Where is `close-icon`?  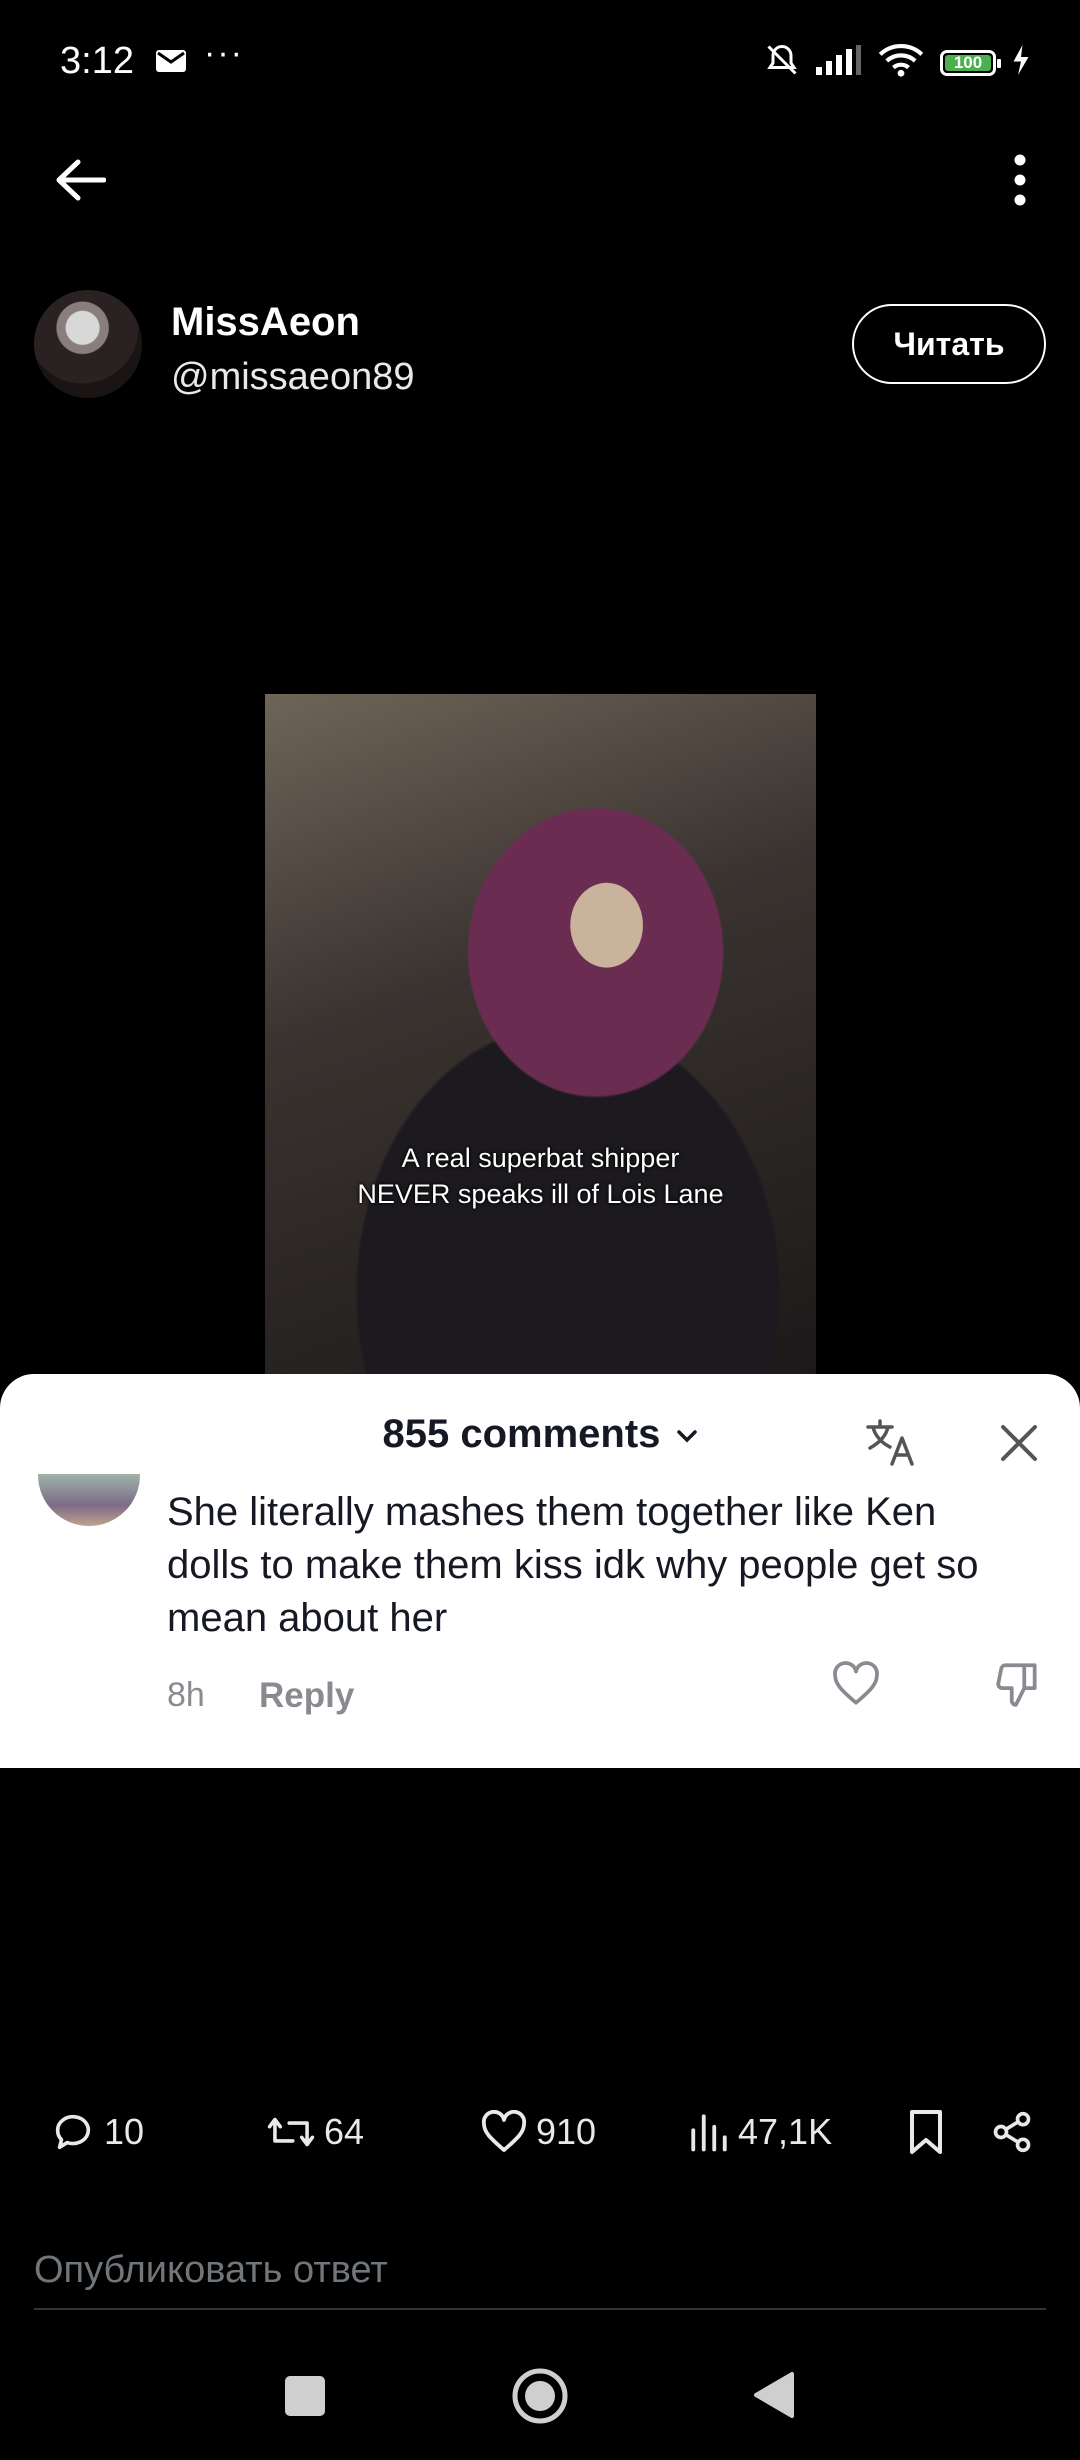
close-icon is located at coordinates (1019, 1443).